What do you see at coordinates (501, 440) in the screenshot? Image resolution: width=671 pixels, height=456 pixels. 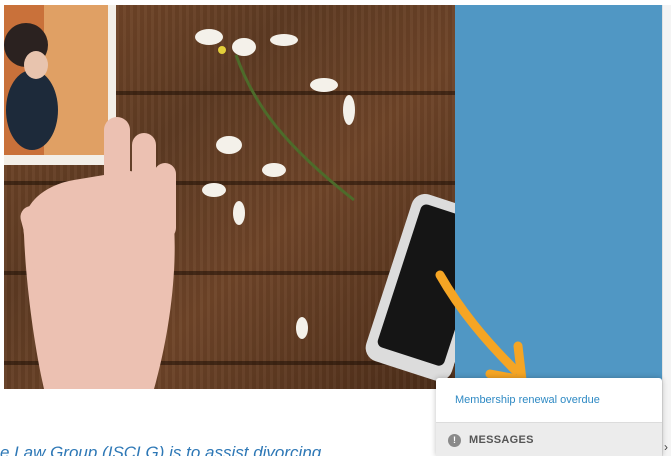 I see `messages-label: MESSAGES` at bounding box center [501, 440].